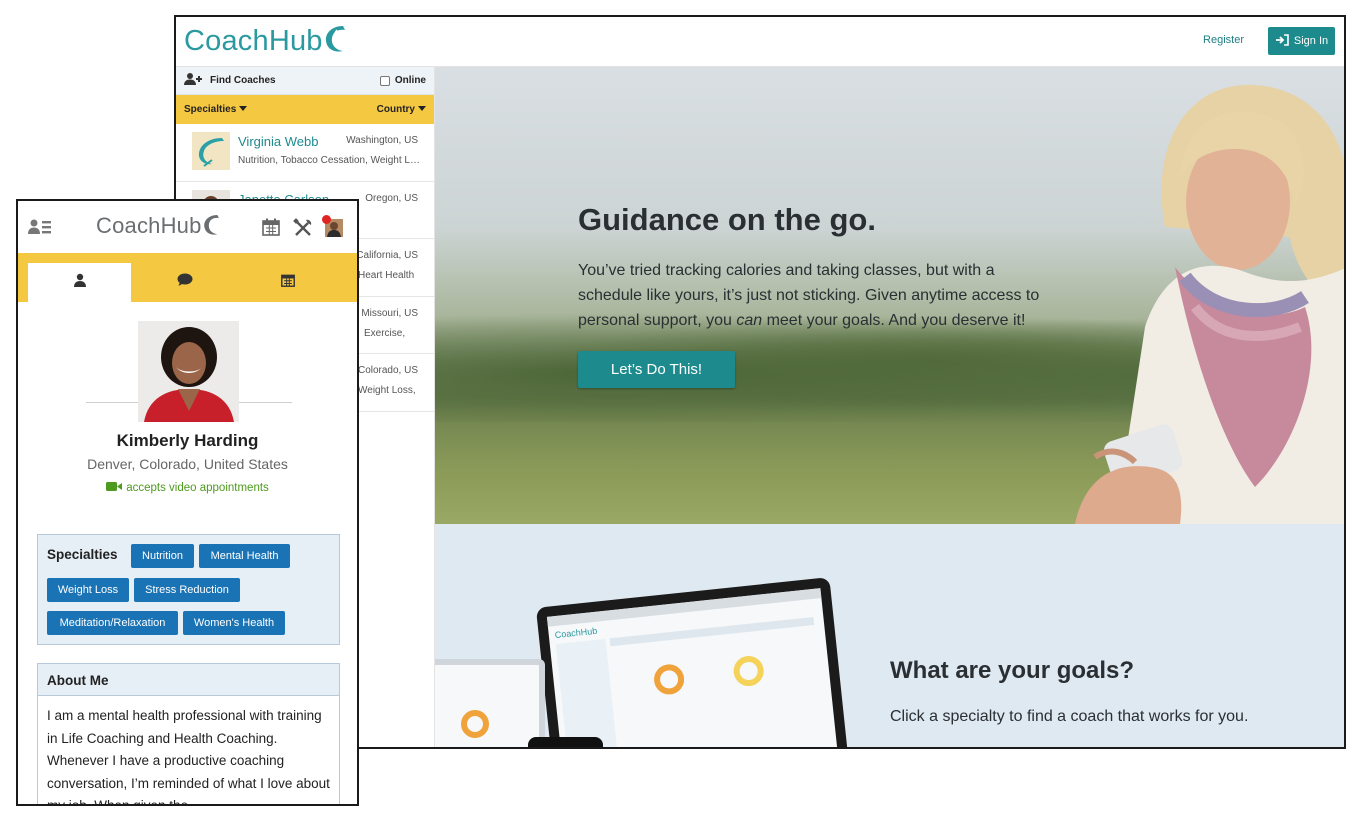 The width and height of the screenshot is (1366, 828). I want to click on register-link: Register, so click(1223, 40).